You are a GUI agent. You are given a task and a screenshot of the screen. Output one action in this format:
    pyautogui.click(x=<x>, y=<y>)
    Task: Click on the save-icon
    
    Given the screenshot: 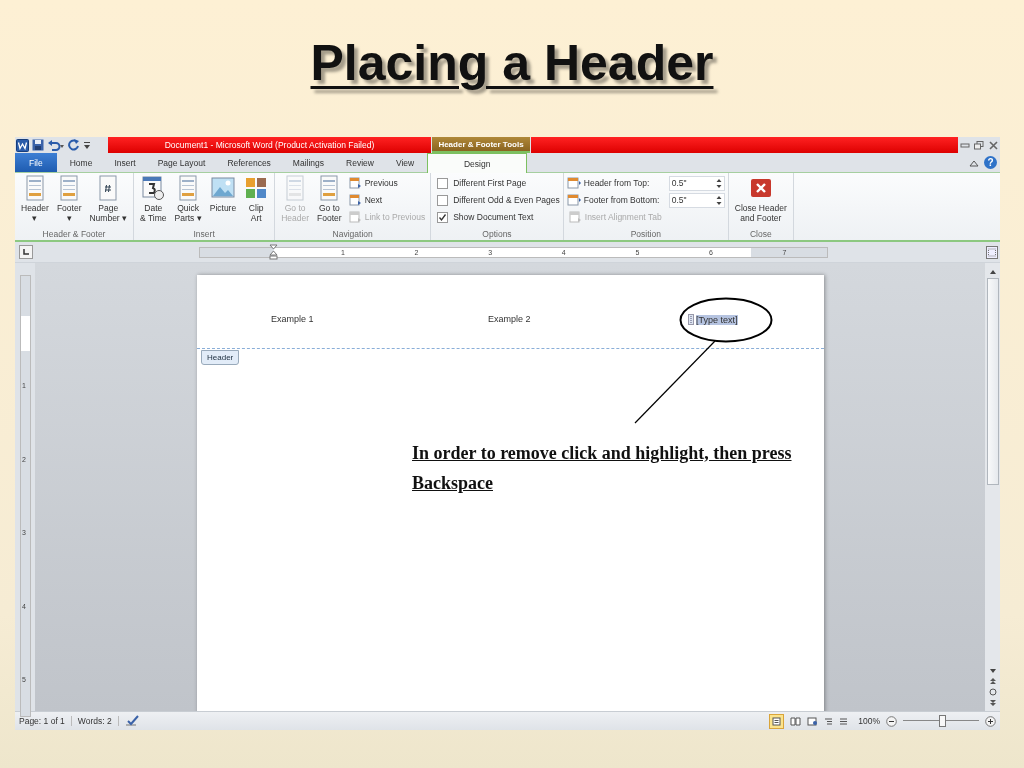 What is the action you would take?
    pyautogui.click(x=38, y=145)
    